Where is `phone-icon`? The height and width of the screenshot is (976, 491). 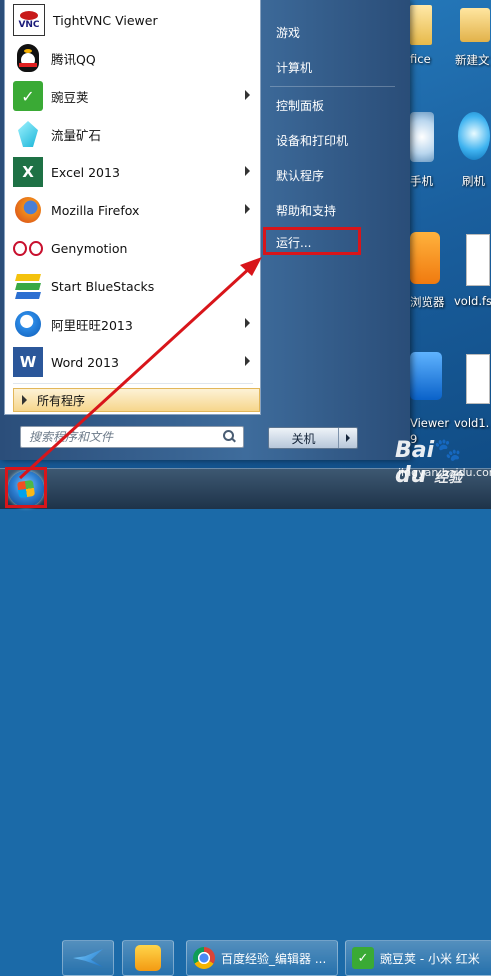 phone-icon is located at coordinates (422, 137).